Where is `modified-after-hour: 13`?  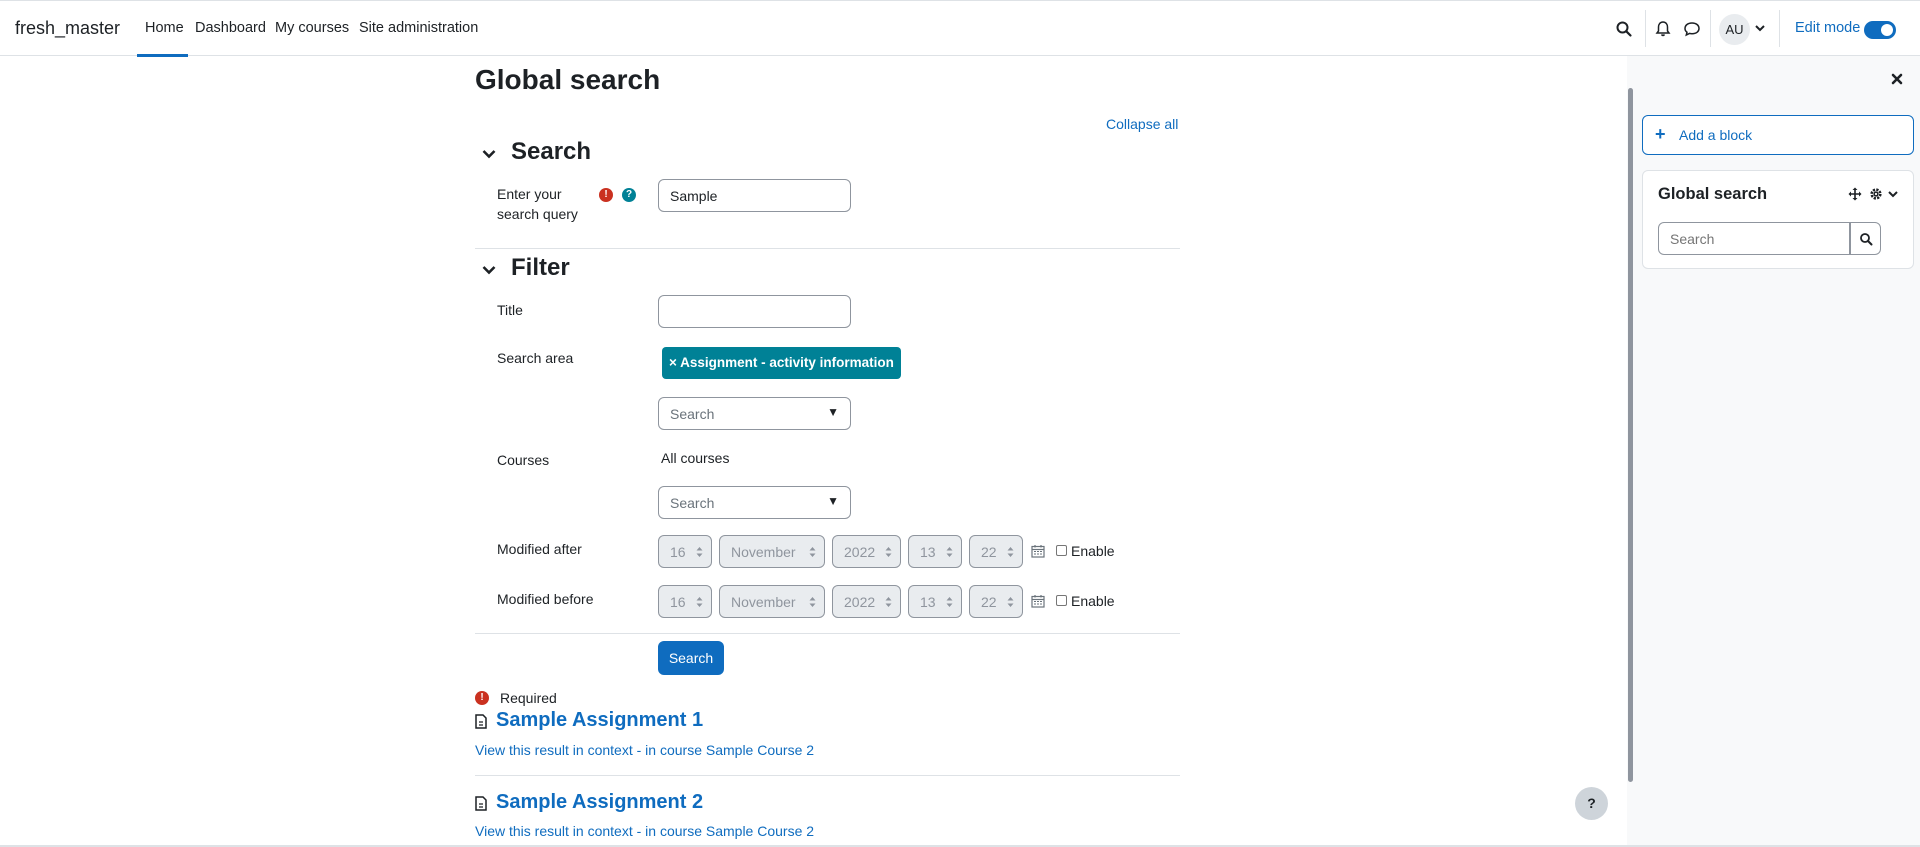 modified-after-hour: 13 is located at coordinates (935, 551).